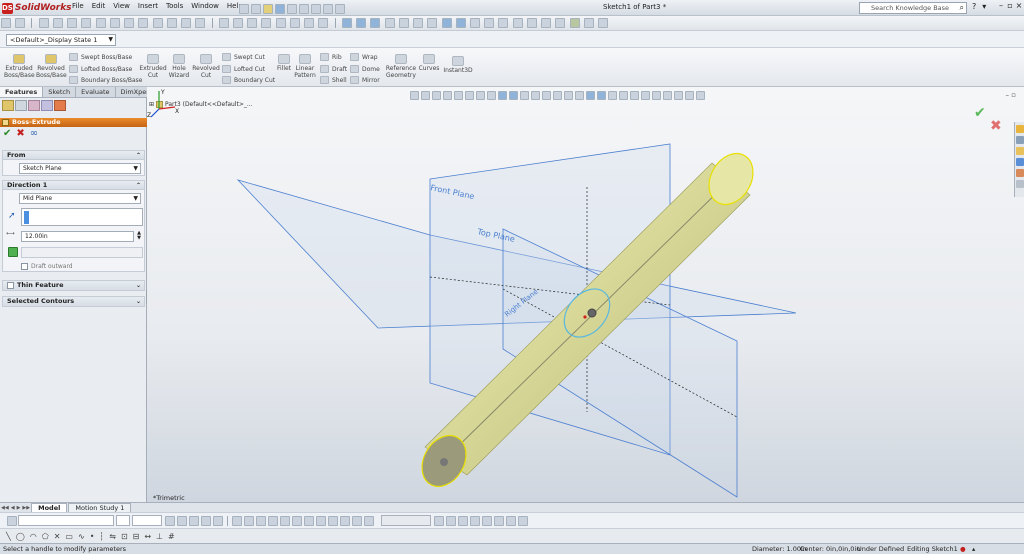 This screenshot has height=554, width=1024. Describe the element at coordinates (21, 105) in the screenshot. I see `property-manager-icon` at that location.